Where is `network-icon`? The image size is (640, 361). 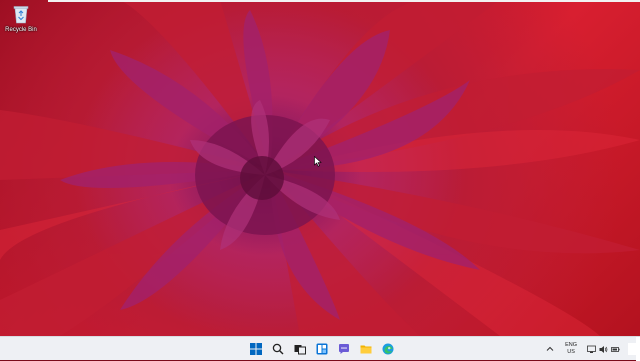
network-icon is located at coordinates (591, 349).